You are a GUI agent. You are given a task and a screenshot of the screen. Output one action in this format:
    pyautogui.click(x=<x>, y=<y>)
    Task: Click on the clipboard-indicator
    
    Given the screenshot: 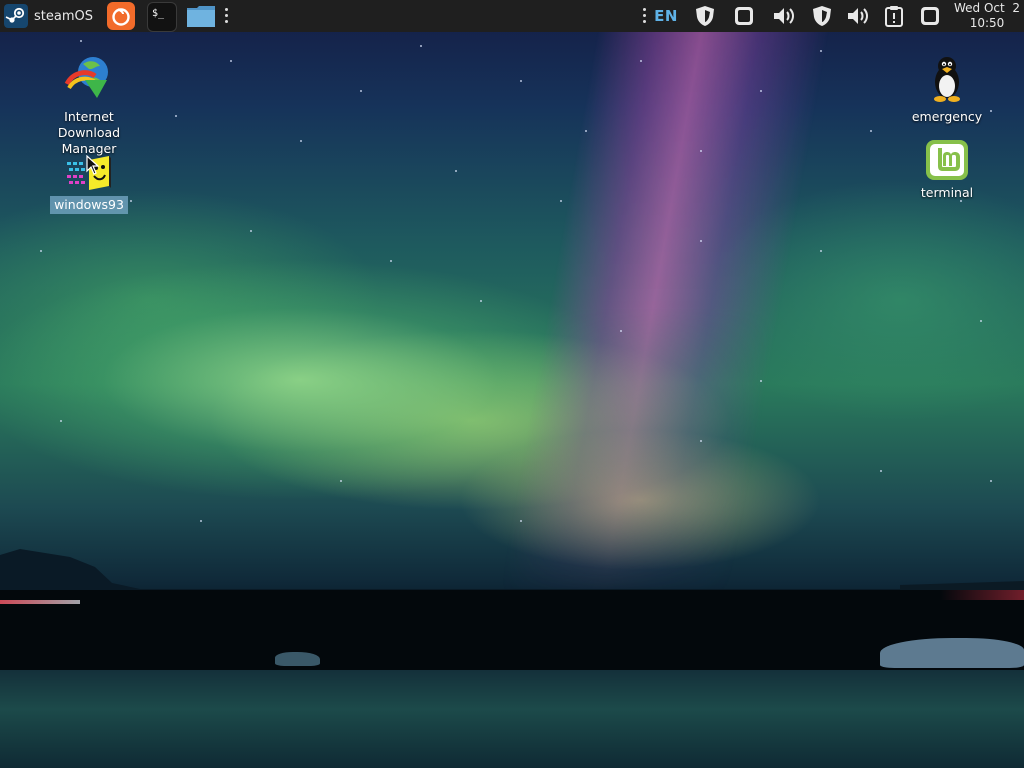 What is the action you would take?
    pyautogui.click(x=894, y=16)
    